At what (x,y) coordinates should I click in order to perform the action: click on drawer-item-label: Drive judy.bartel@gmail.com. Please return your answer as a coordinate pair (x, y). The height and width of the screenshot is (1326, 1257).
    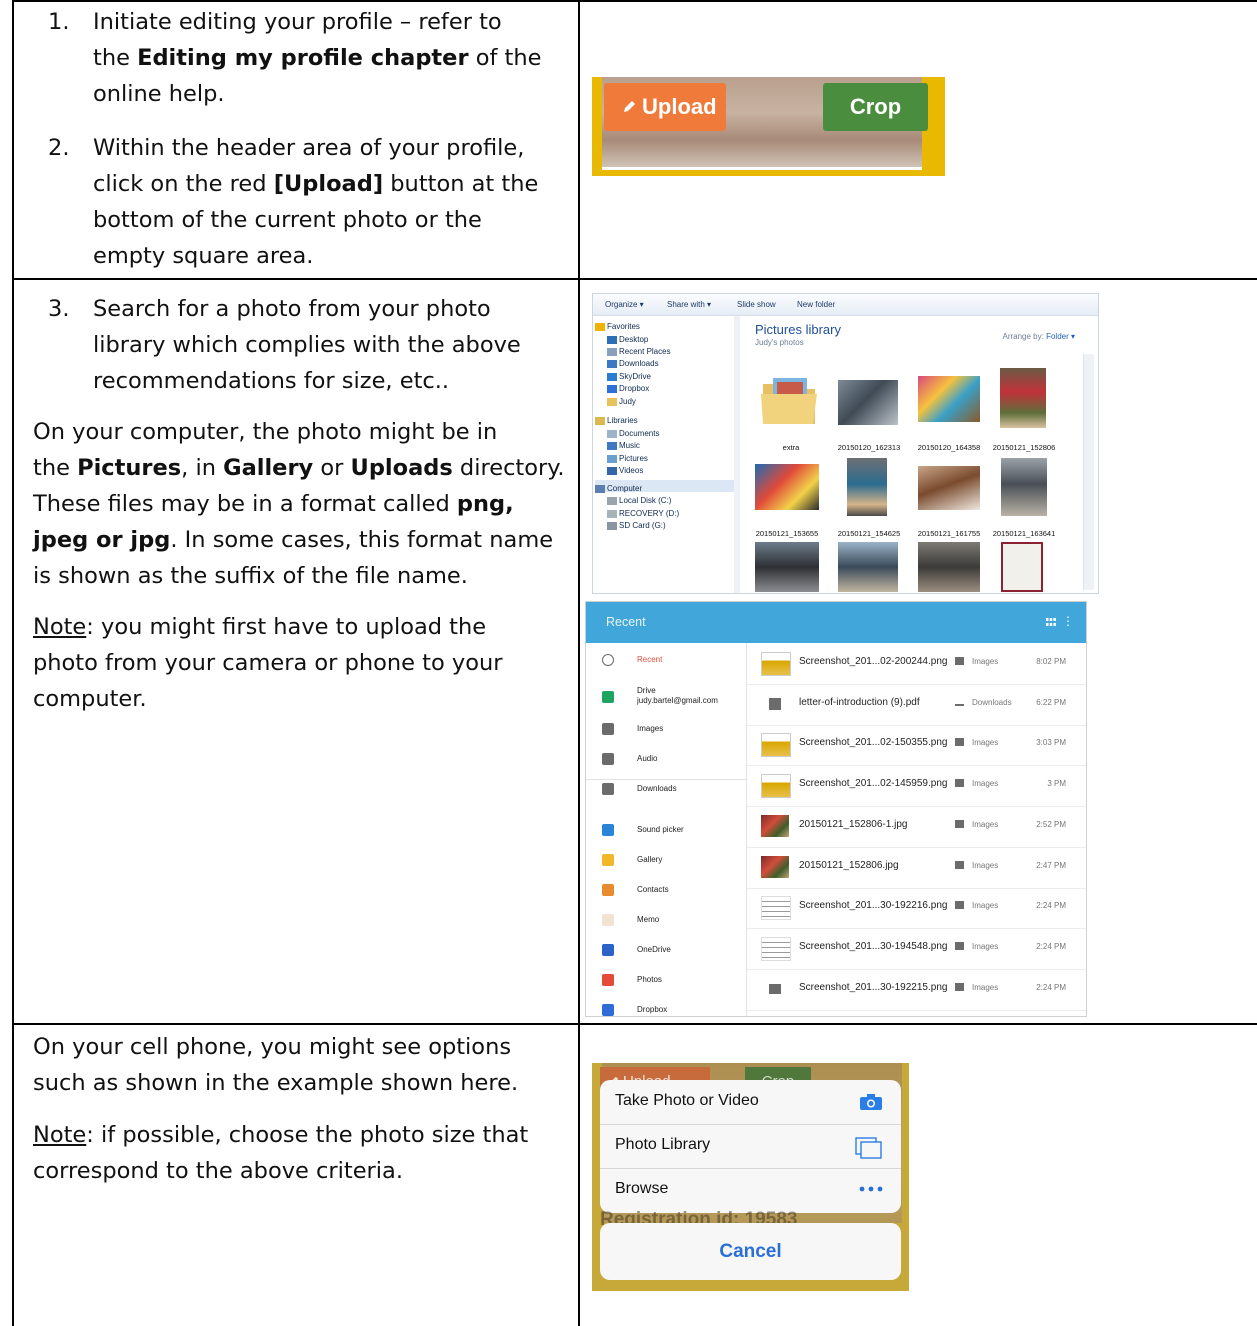
    Looking at the image, I should click on (677, 696).